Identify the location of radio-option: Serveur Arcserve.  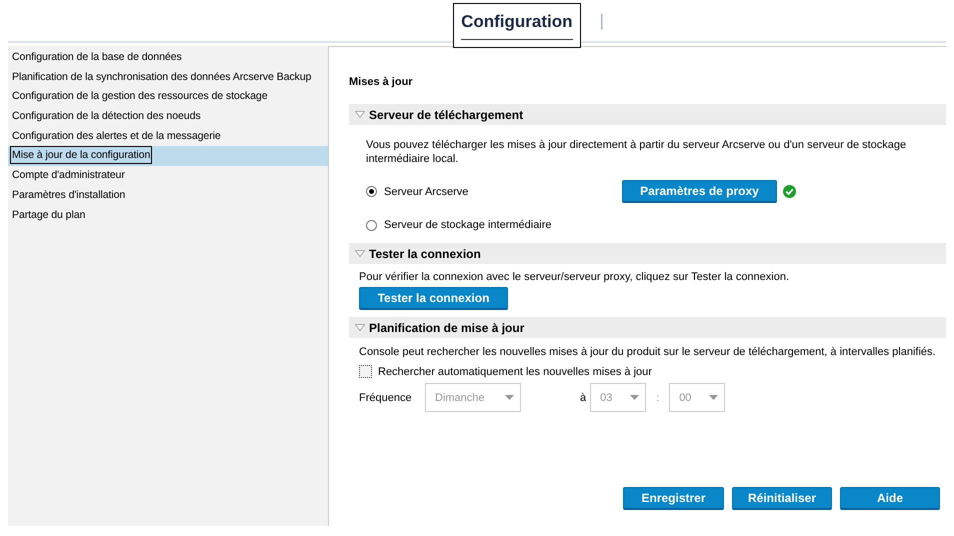
(417, 192).